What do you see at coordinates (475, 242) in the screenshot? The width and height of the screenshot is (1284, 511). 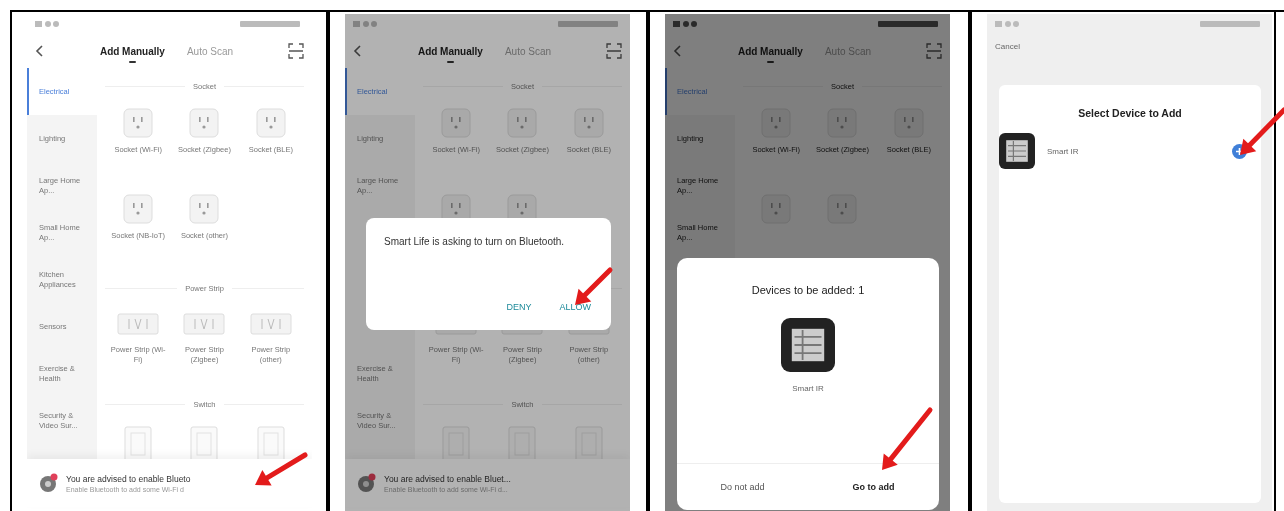 I see `dialog-message: Smart Life is asking to turn on Bluetooth.` at bounding box center [475, 242].